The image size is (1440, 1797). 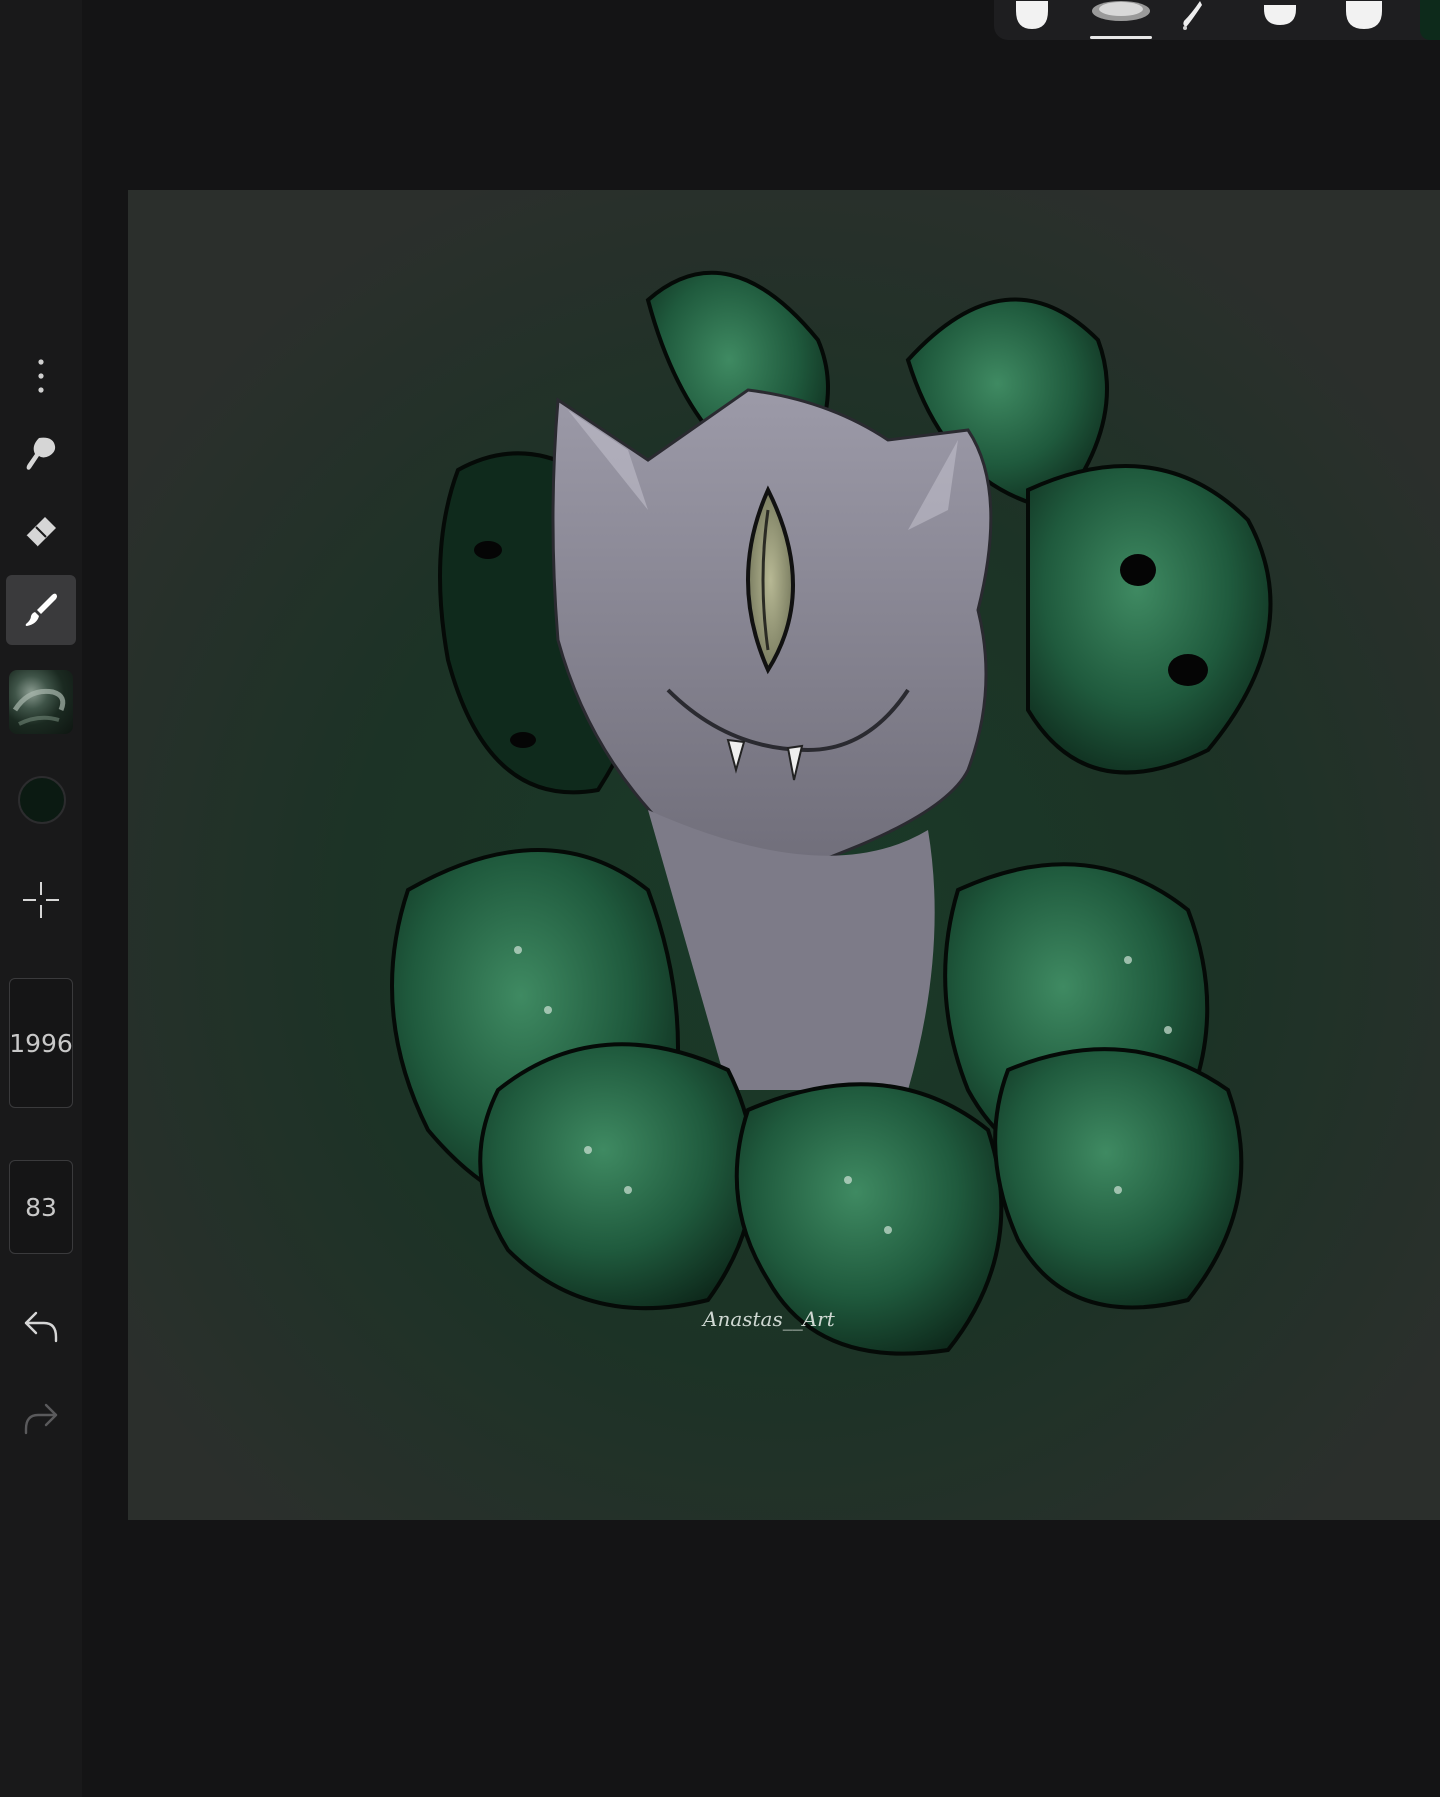 What do you see at coordinates (42, 800) in the screenshot?
I see `color-picker-button` at bounding box center [42, 800].